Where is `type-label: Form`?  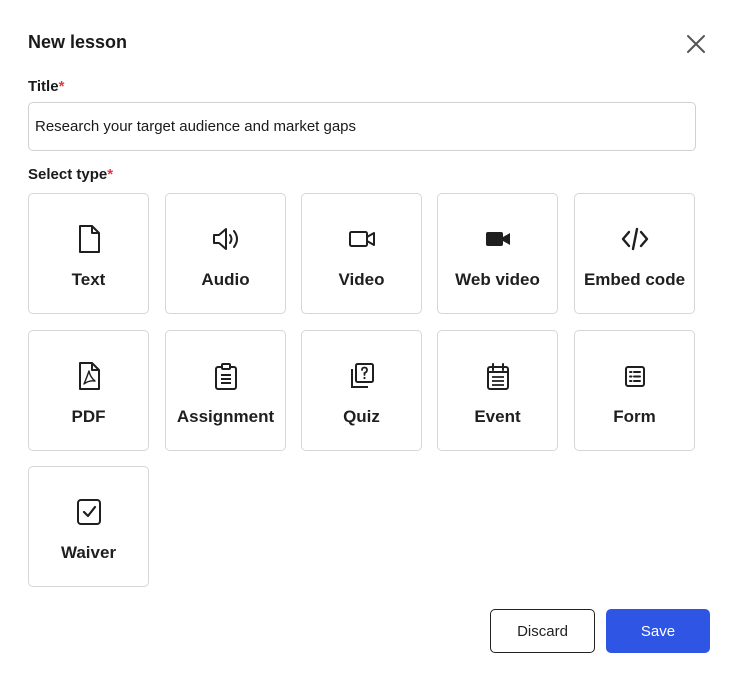
type-label: Form is located at coordinates (634, 416).